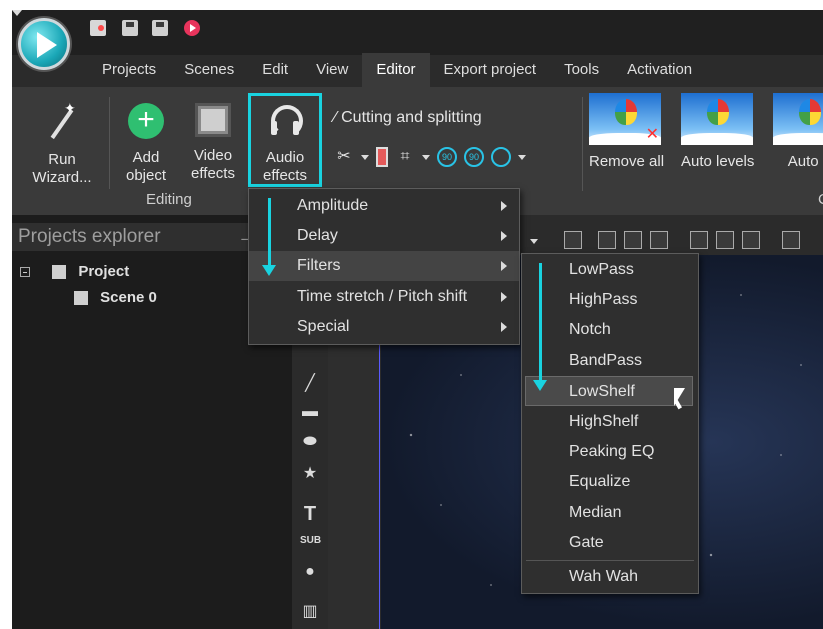 The height and width of the screenshot is (629, 823). What do you see at coordinates (791, 240) in the screenshot?
I see `distribute-icon` at bounding box center [791, 240].